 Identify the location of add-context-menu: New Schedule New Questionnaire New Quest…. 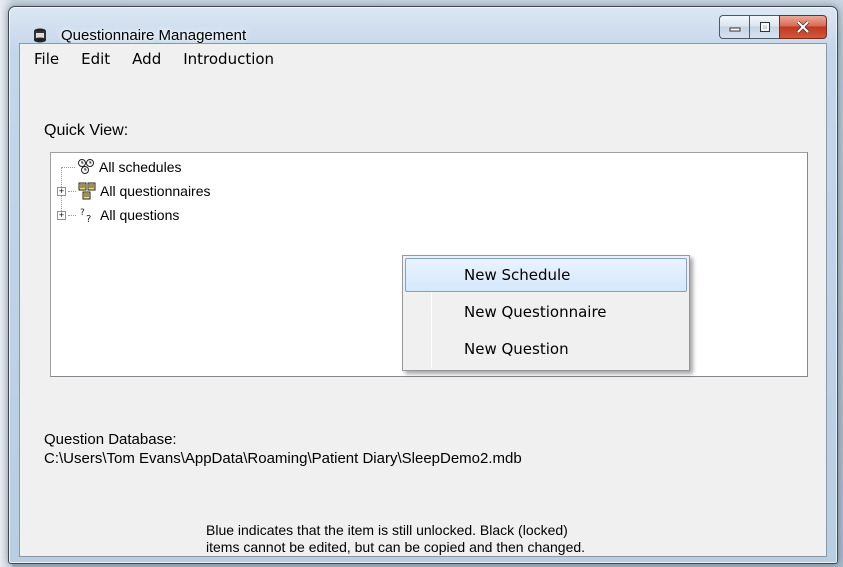
(546, 313).